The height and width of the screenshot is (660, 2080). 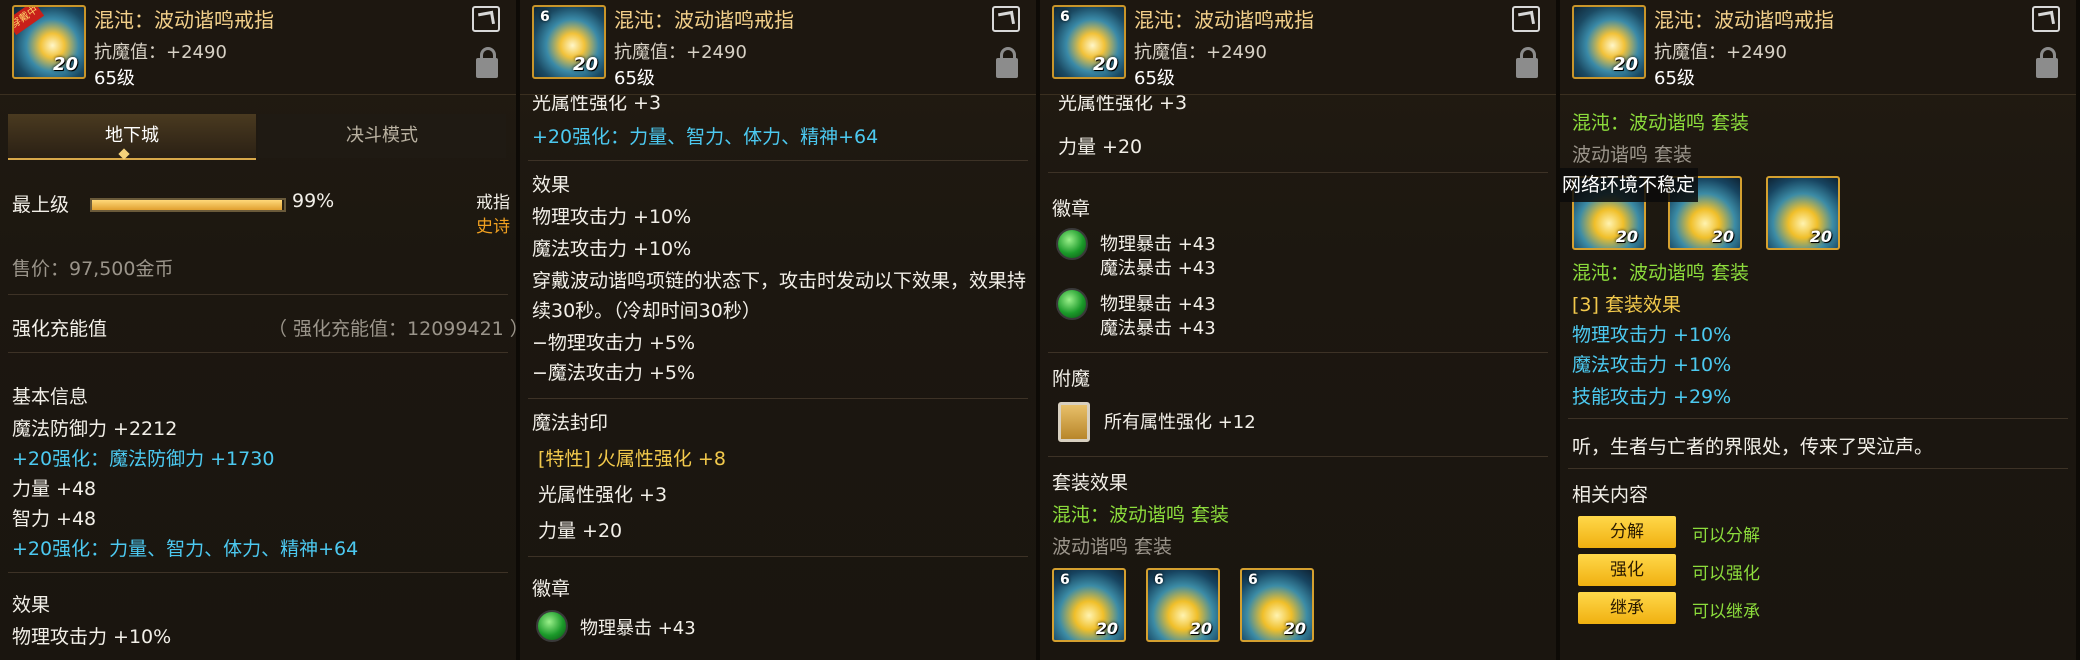 What do you see at coordinates (93, 269) in the screenshot?
I see `sell-price: 售价：97,500金币` at bounding box center [93, 269].